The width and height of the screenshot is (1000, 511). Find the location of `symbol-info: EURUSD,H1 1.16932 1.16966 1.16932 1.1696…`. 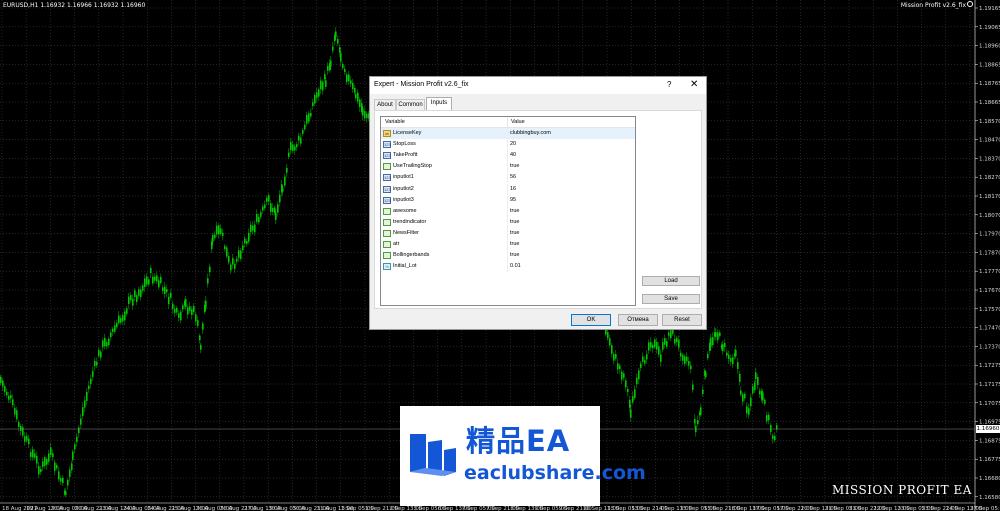

symbol-info: EURUSD,H1 1.16932 1.16966 1.16932 1.1696… is located at coordinates (74, 5).